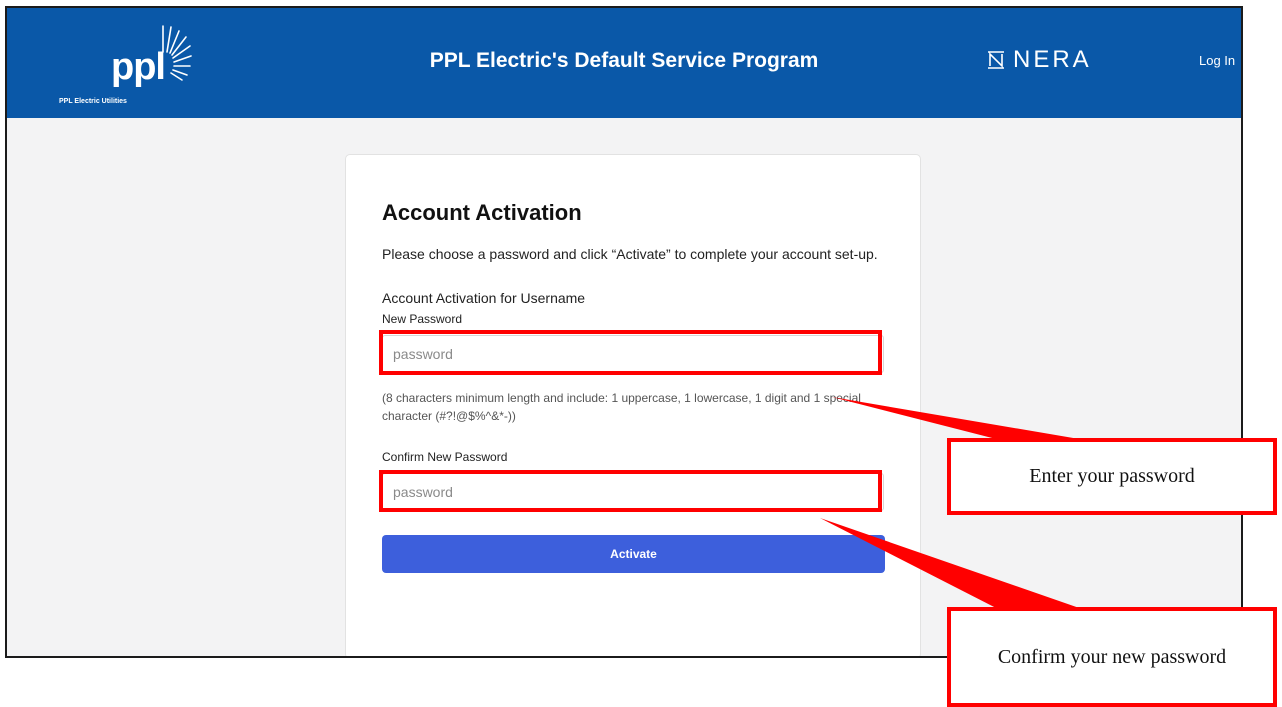 This screenshot has height=707, width=1282. What do you see at coordinates (422, 319) in the screenshot?
I see `new-password-label: New Password` at bounding box center [422, 319].